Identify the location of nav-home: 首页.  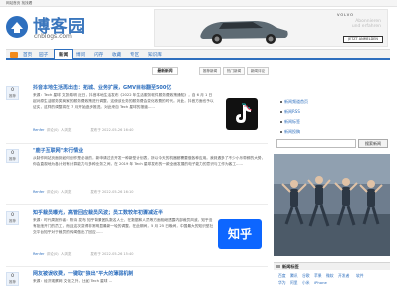
(27, 55).